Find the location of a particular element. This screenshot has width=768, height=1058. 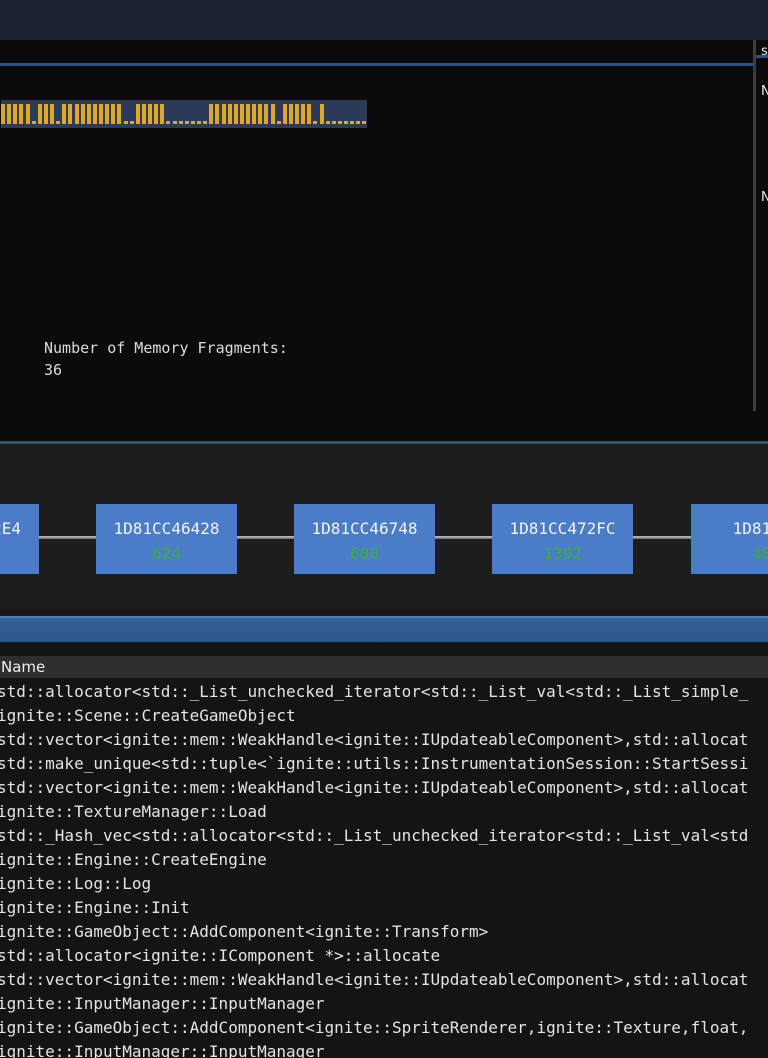

window-gap is located at coordinates (384, 612).